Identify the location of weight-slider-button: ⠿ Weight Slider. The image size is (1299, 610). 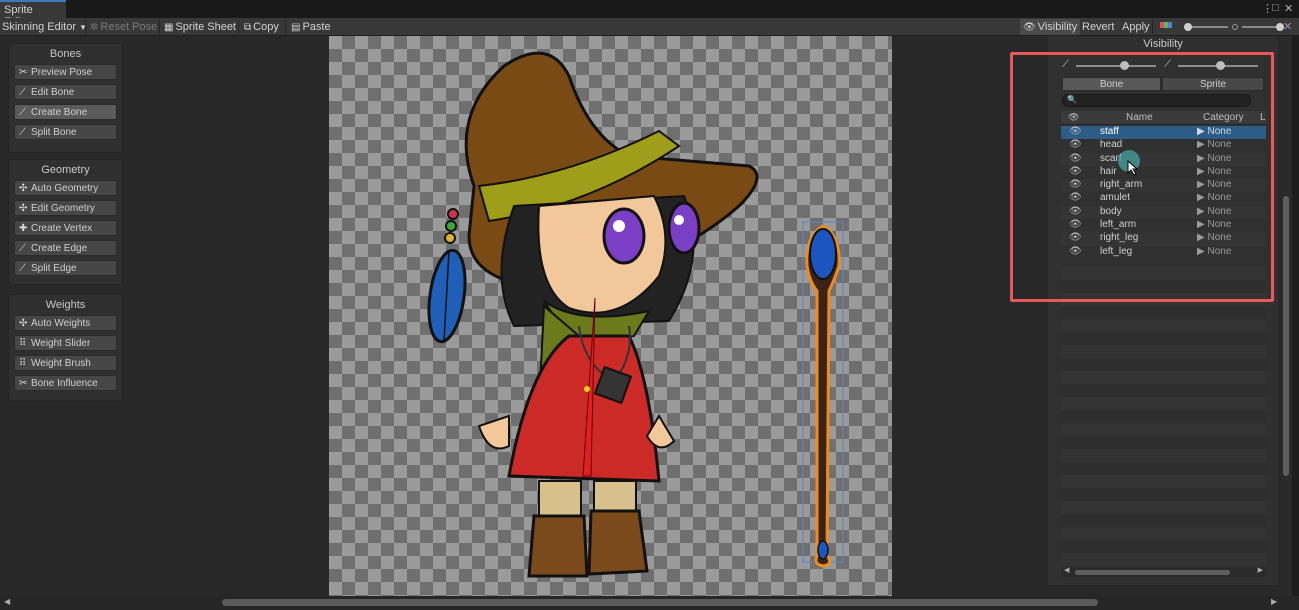
(65, 343).